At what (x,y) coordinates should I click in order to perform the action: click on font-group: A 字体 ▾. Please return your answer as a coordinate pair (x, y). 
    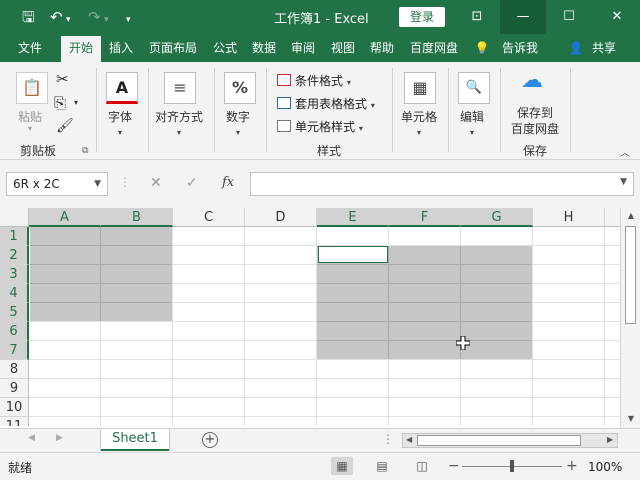
    Looking at the image, I should click on (122, 111).